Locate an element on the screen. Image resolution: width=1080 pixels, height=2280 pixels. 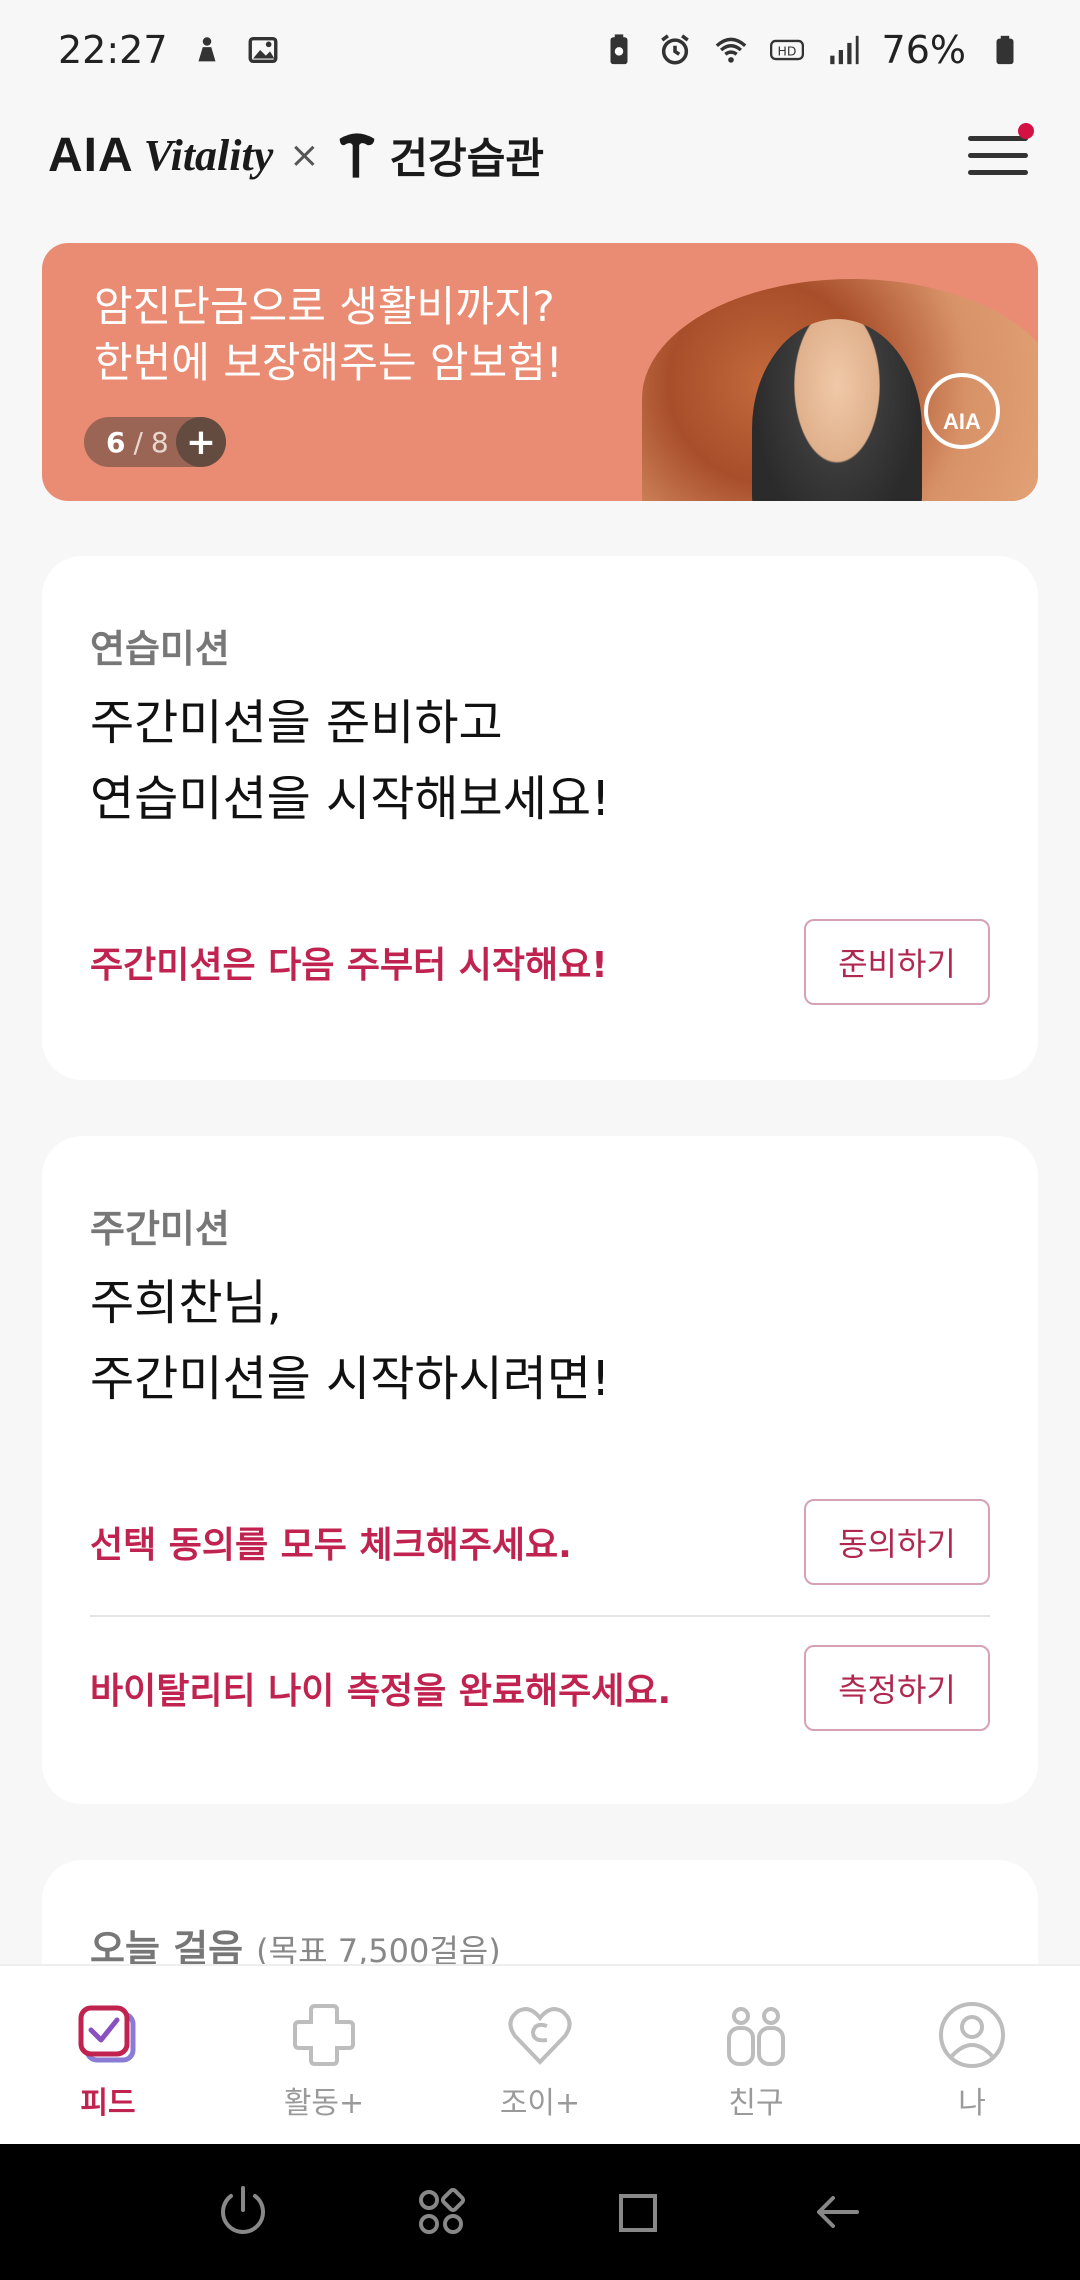
banner-text: 암진단금으로 생활비까지? 한번에 보장해주는 암보험! is located at coordinates (328, 335).